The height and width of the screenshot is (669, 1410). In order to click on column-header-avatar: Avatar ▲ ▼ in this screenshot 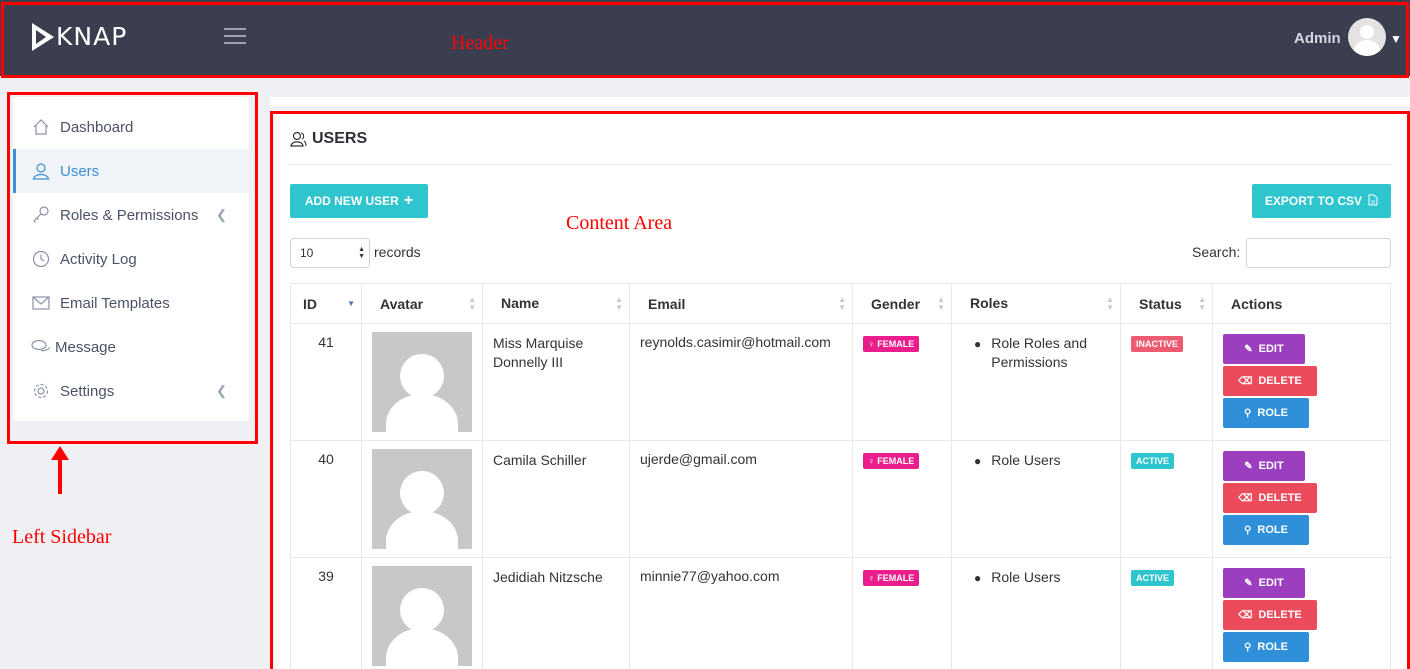, I will do `click(422, 303)`.